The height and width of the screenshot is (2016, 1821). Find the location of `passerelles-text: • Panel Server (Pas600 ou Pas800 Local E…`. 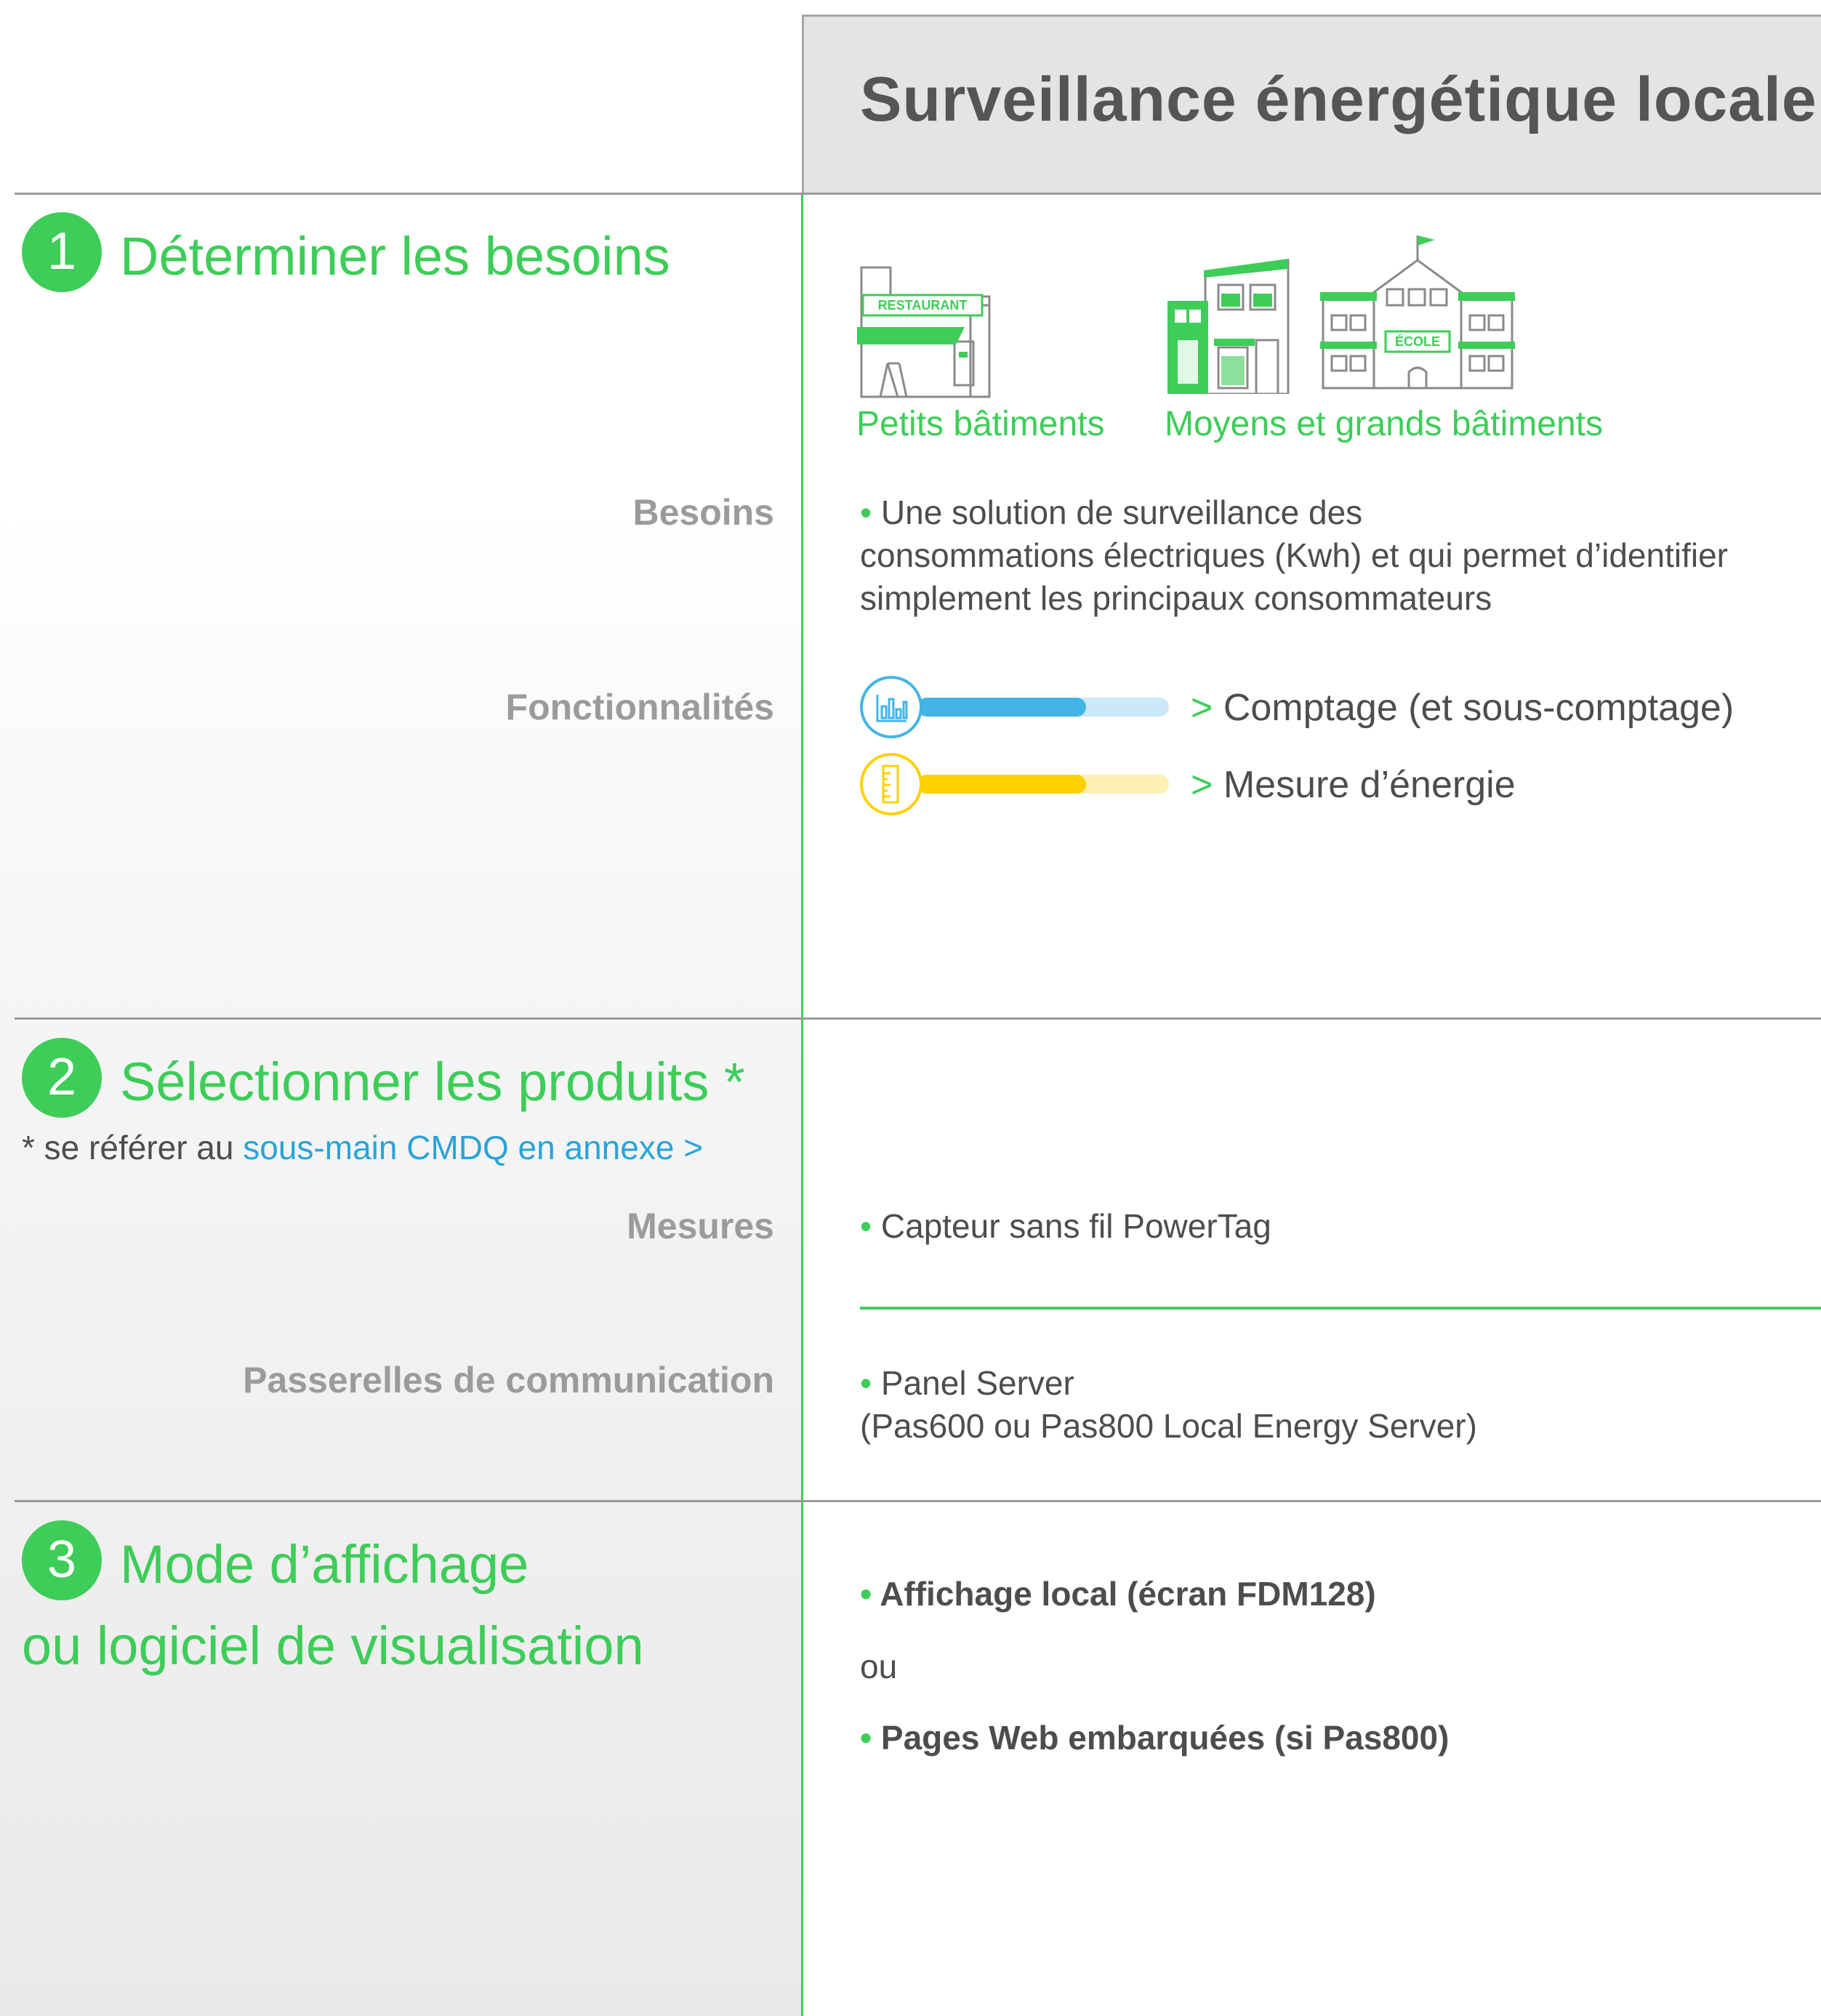

passerelles-text: • Panel Server (Pas600 ou Pas800 Local E… is located at coordinates (1168, 1405).